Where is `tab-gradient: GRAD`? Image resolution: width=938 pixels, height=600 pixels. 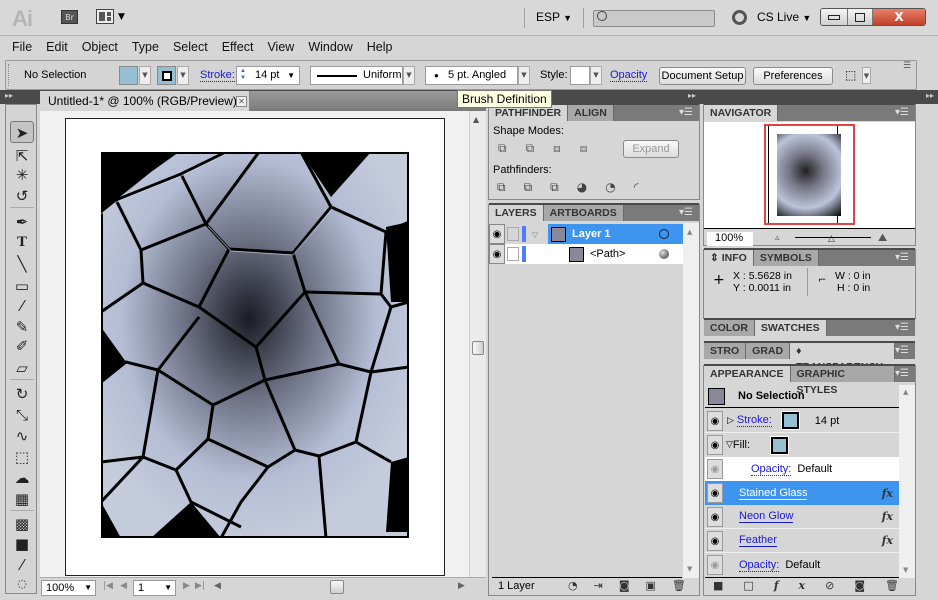
tab-gradient: GRAD is located at coordinates (768, 351).